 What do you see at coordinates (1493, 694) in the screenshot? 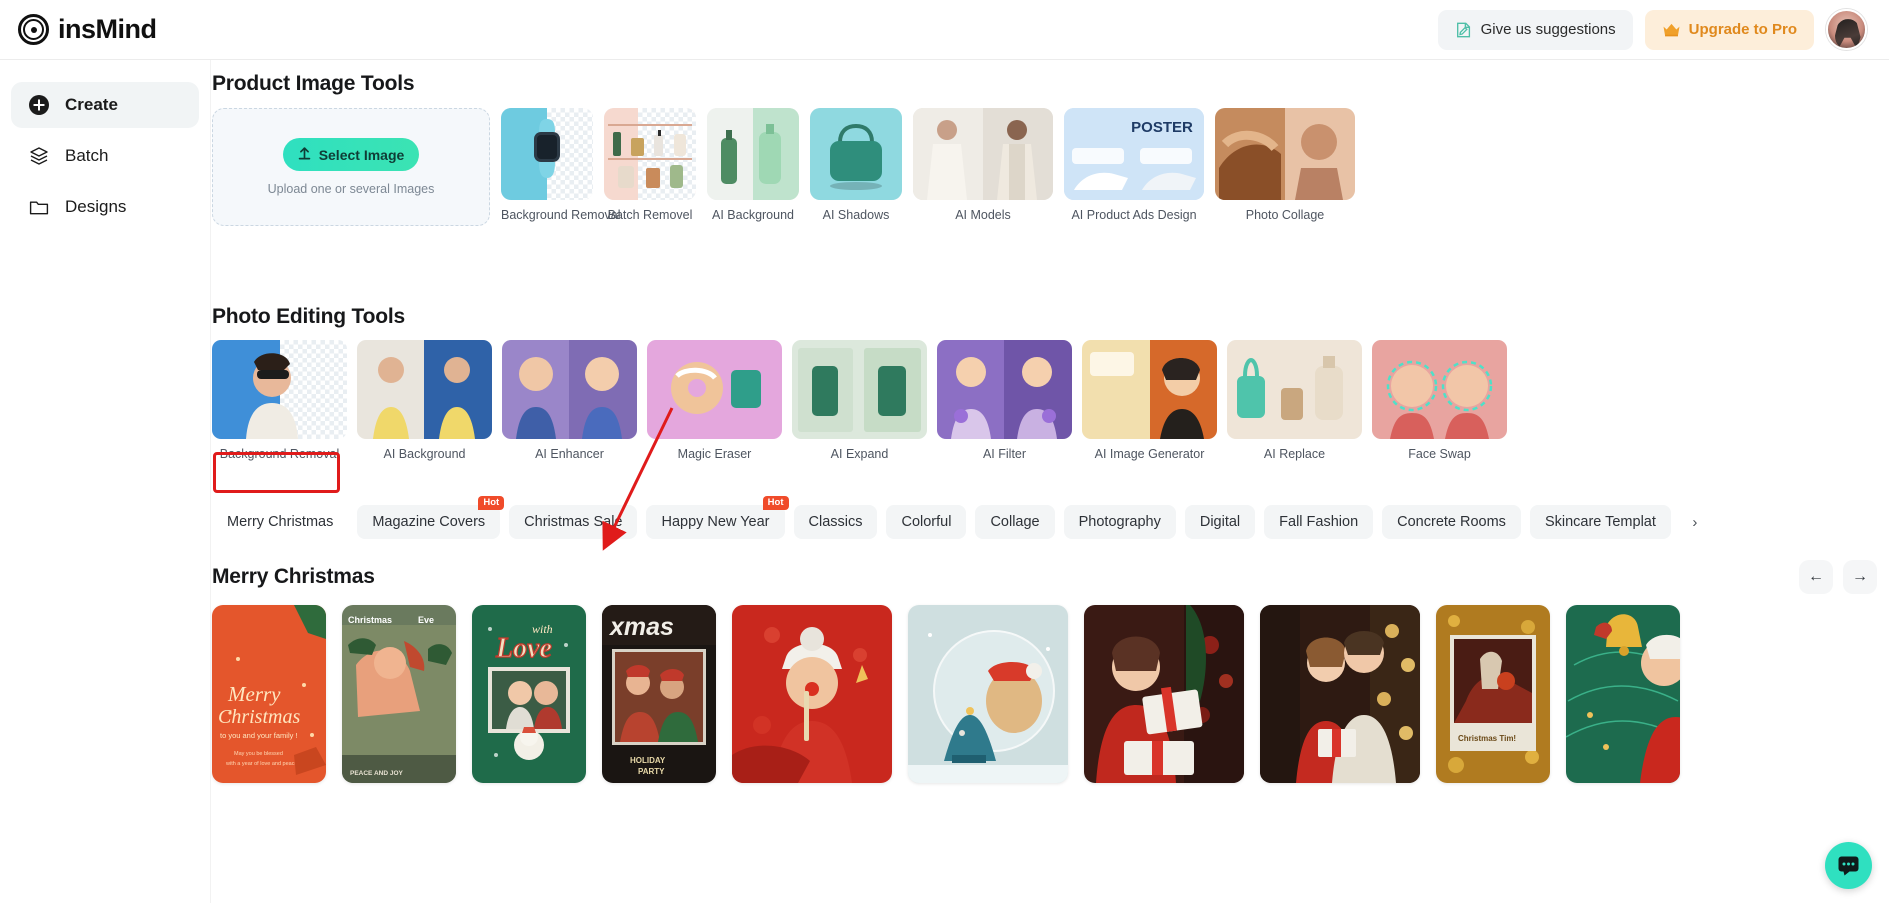
I see `template-card-christmas-time-gold: Christmas Tim!` at bounding box center [1493, 694].